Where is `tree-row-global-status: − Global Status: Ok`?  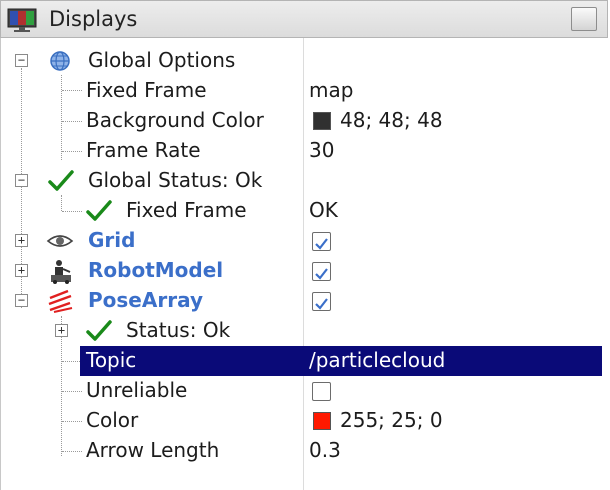
tree-row-global-status: − Global Status: Ok is located at coordinates (305, 181).